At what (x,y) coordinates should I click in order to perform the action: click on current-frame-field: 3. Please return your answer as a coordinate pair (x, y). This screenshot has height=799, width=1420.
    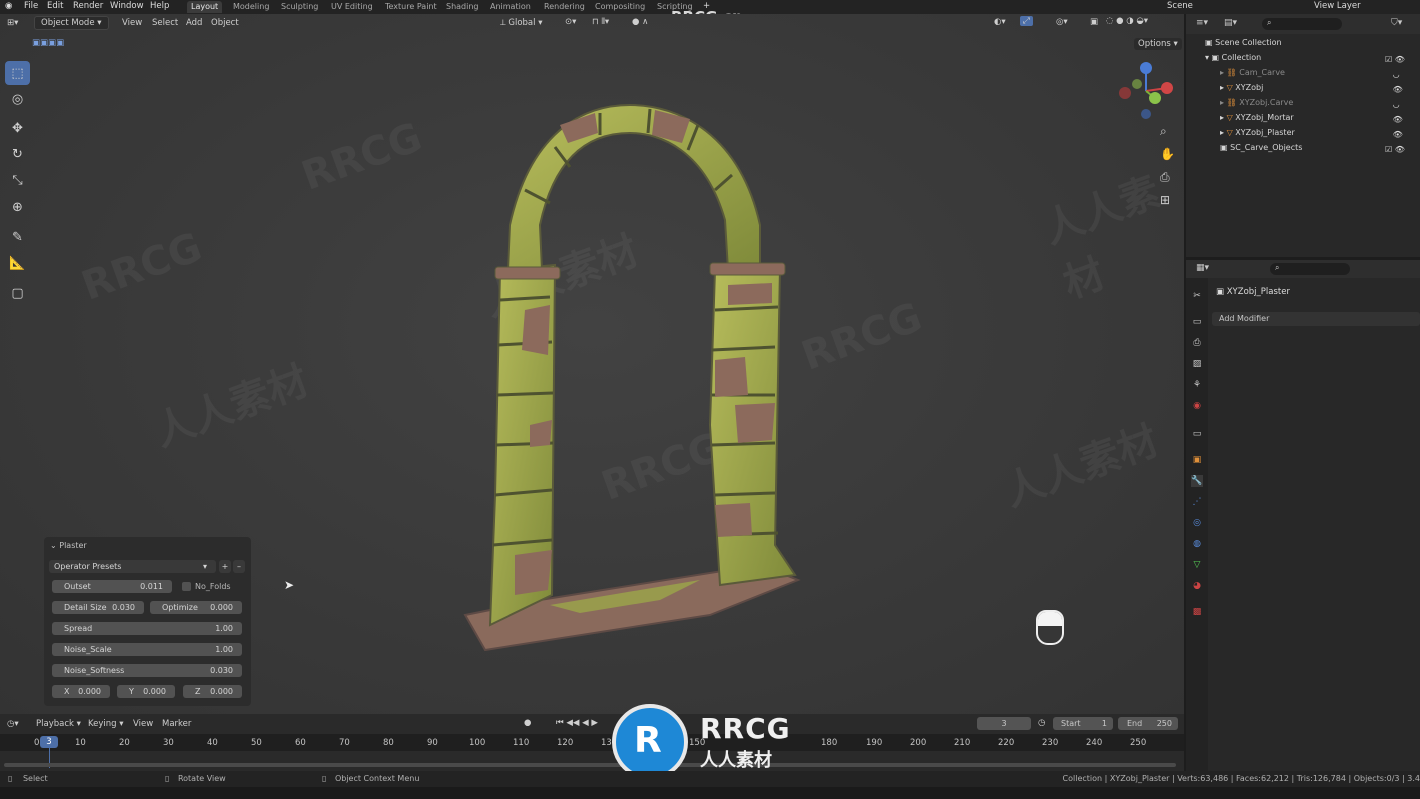
    Looking at the image, I should click on (1004, 723).